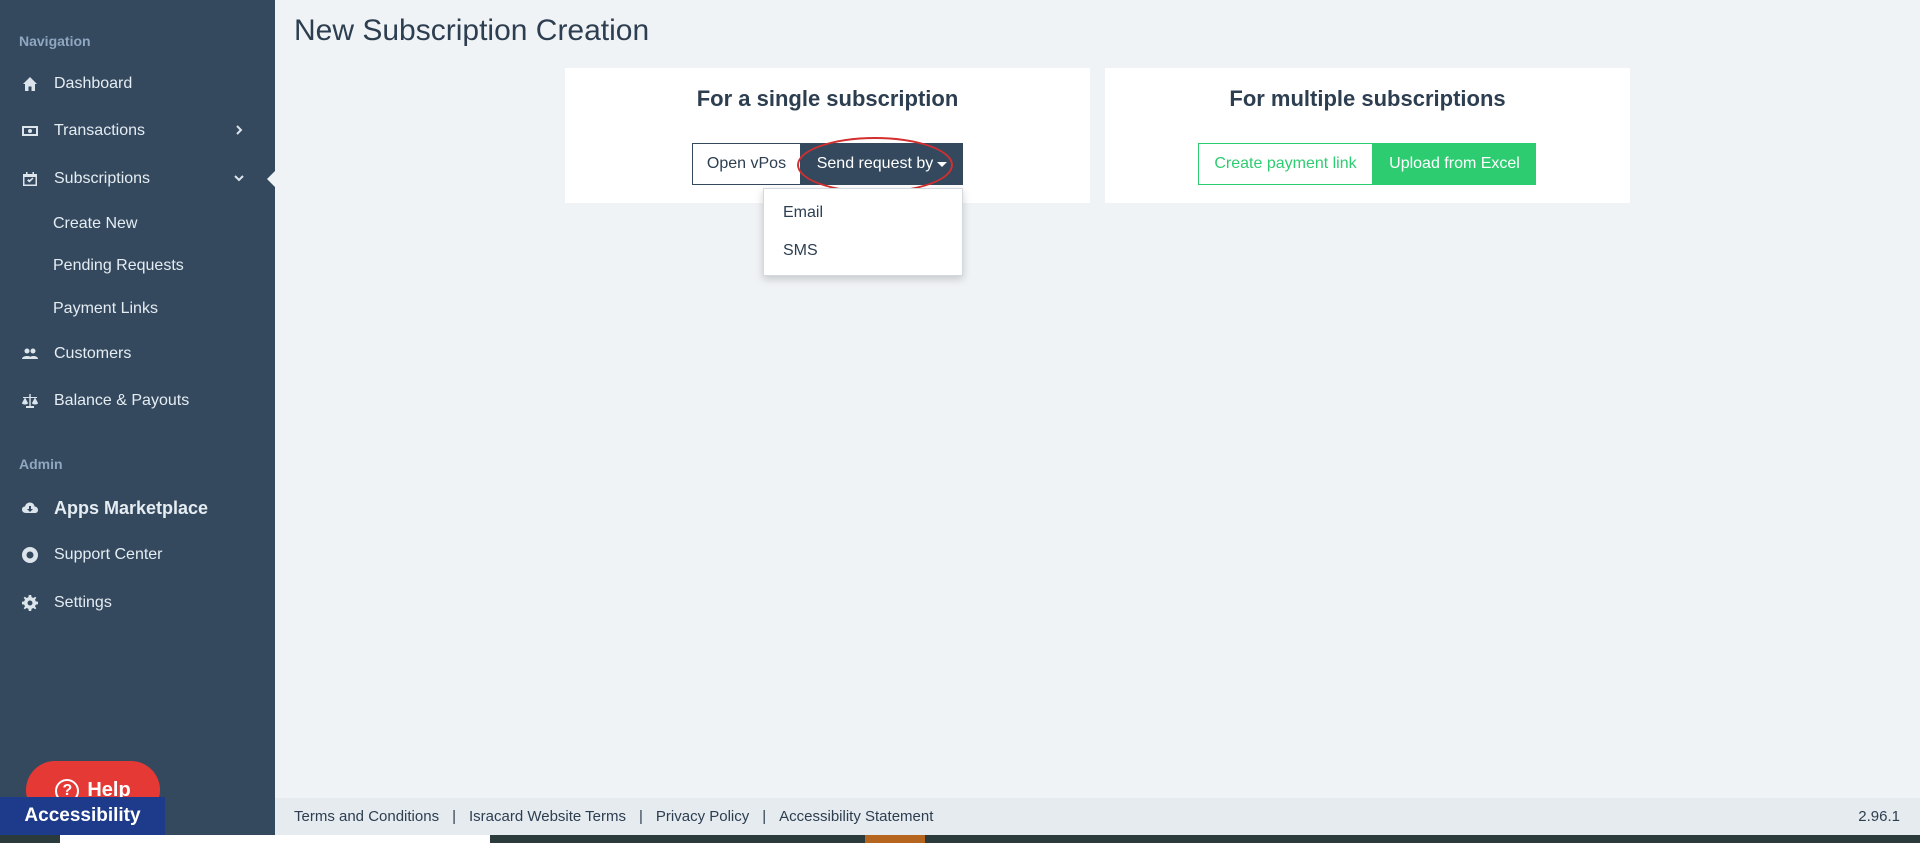 The height and width of the screenshot is (843, 1920). What do you see at coordinates (241, 131) in the screenshot?
I see `chevron-right-icon` at bounding box center [241, 131].